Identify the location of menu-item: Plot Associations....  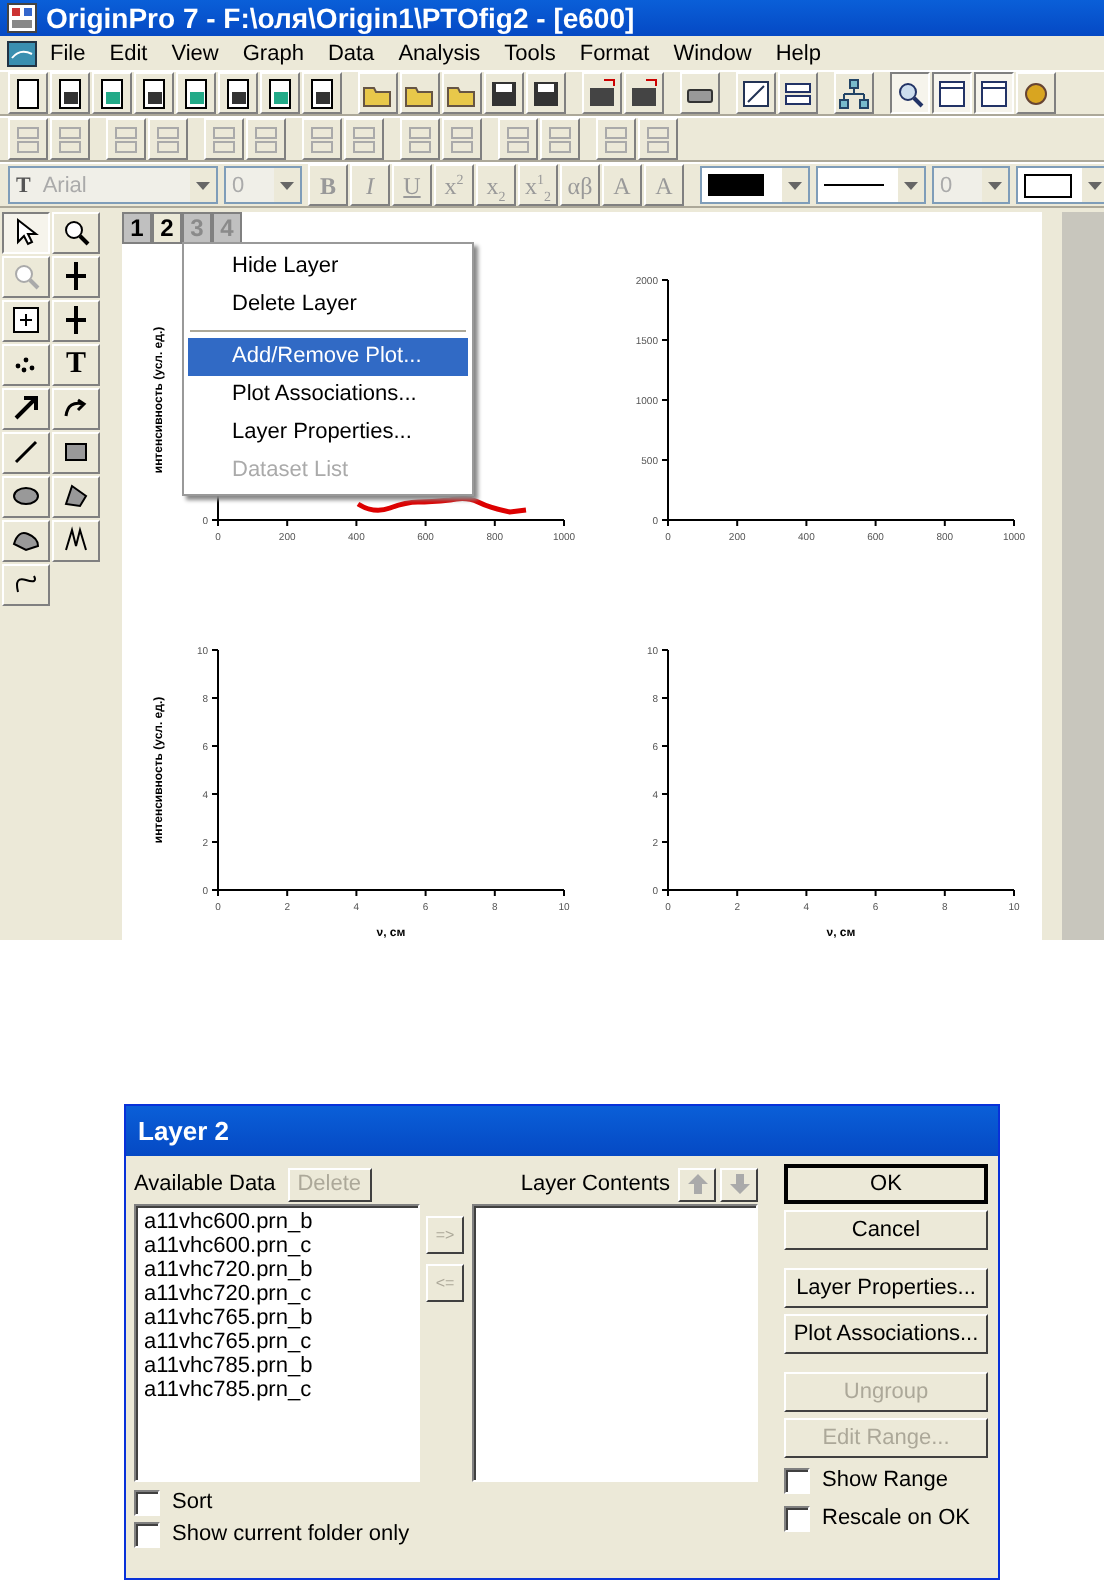
(328, 394).